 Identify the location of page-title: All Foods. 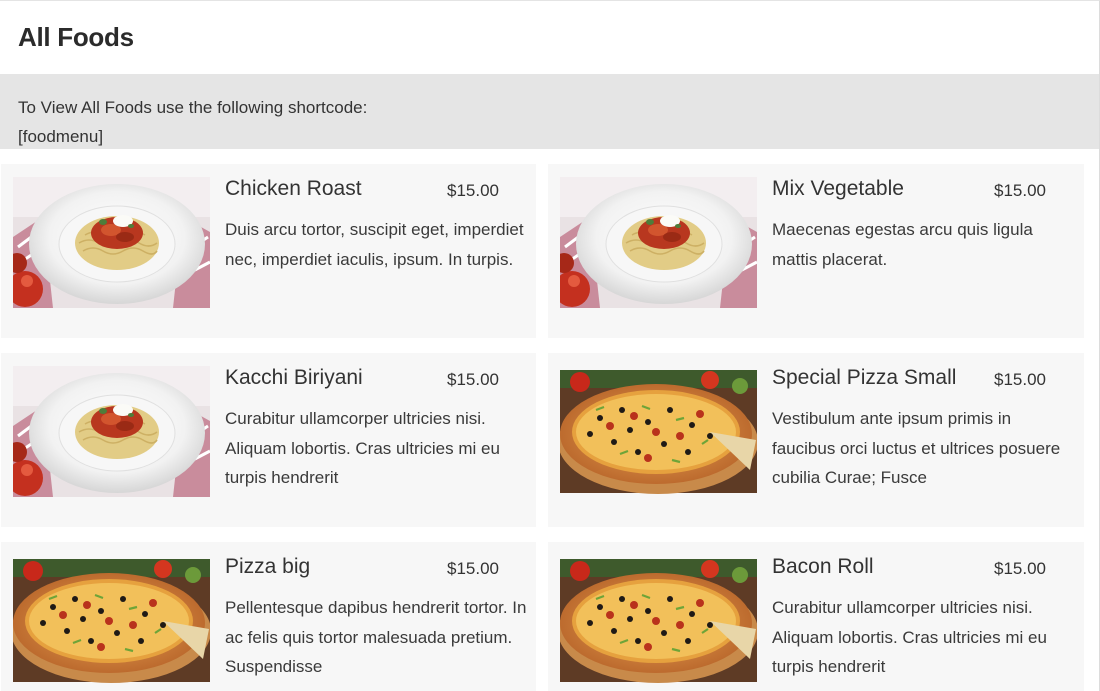
(76, 37).